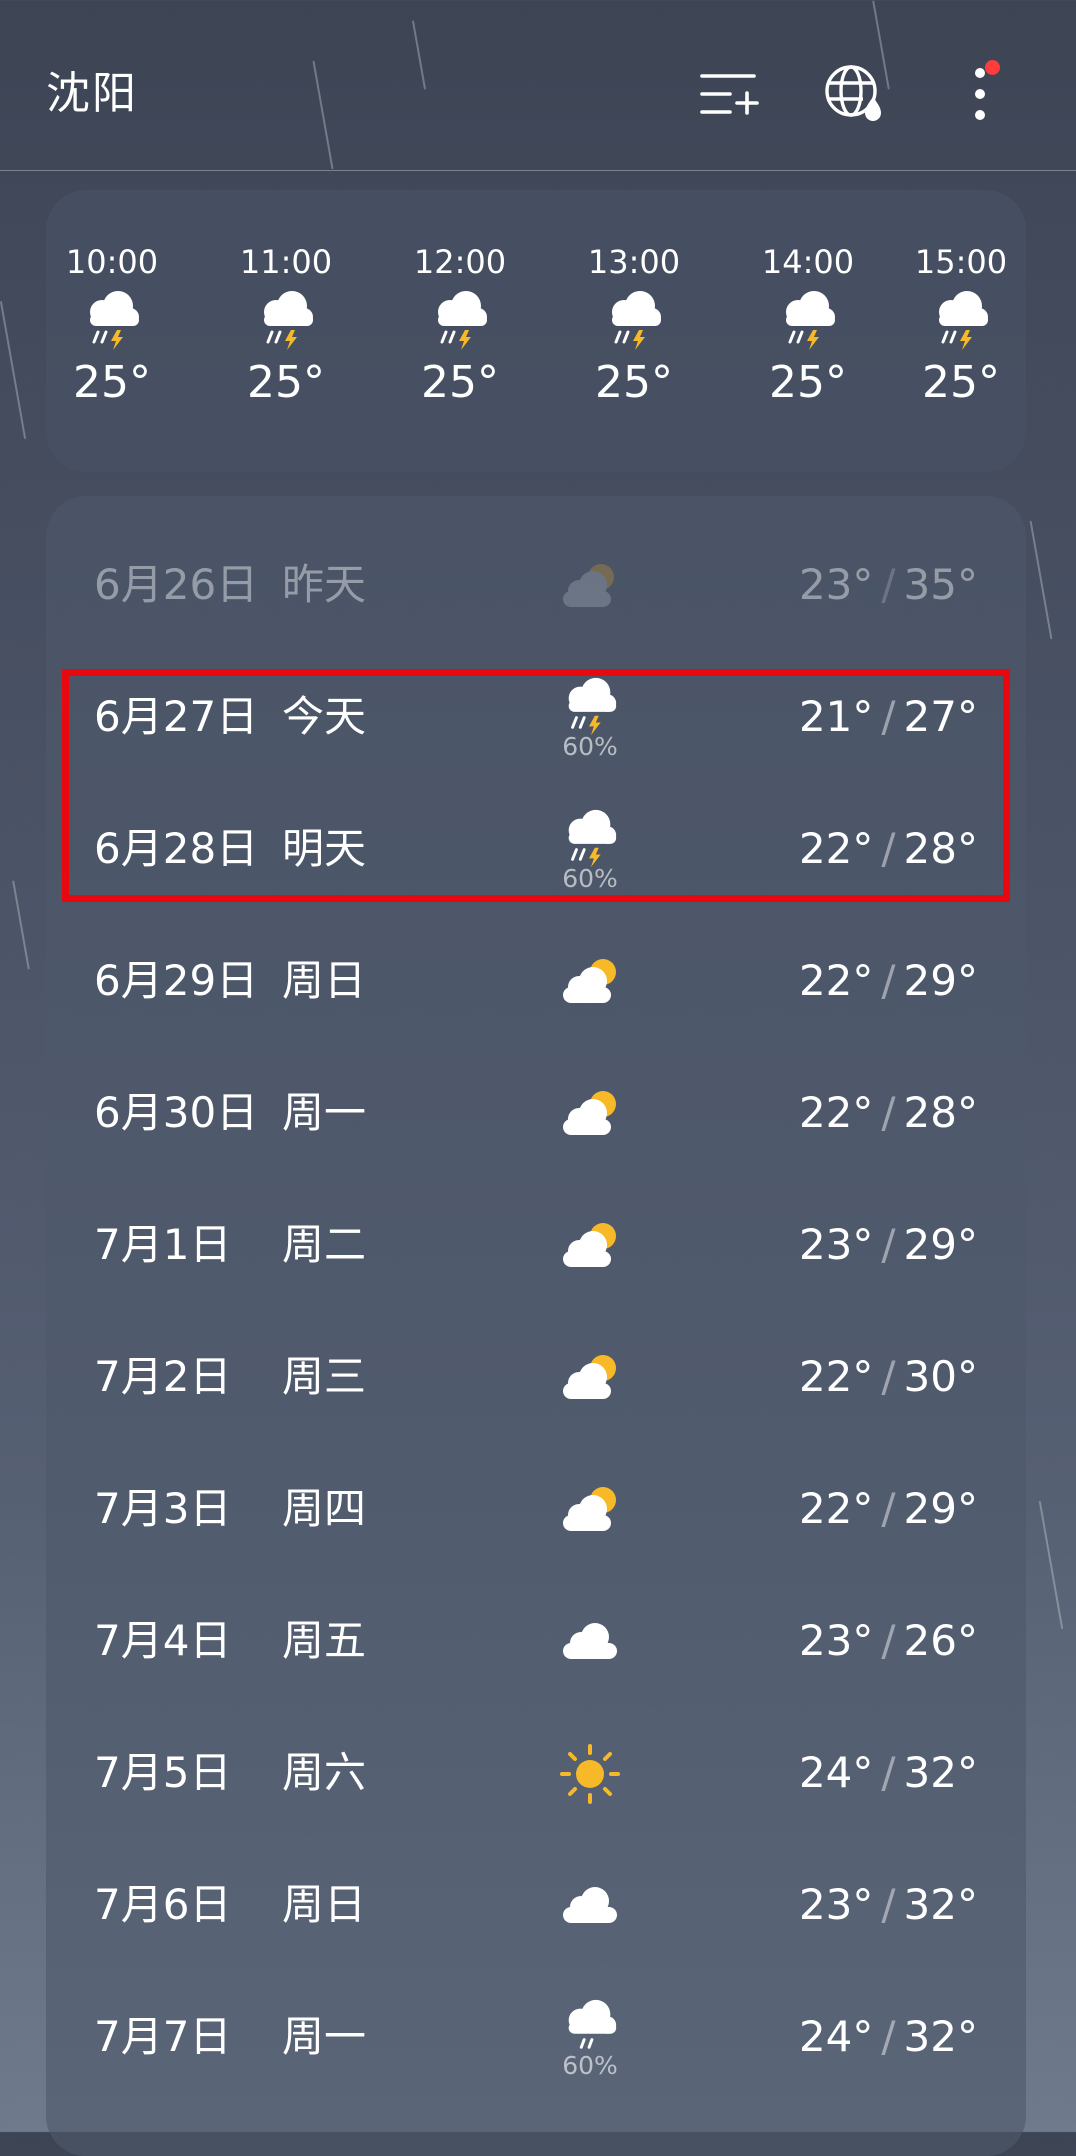 This screenshot has width=1076, height=2156. I want to click on row-date: 7月7日, so click(163, 2036).